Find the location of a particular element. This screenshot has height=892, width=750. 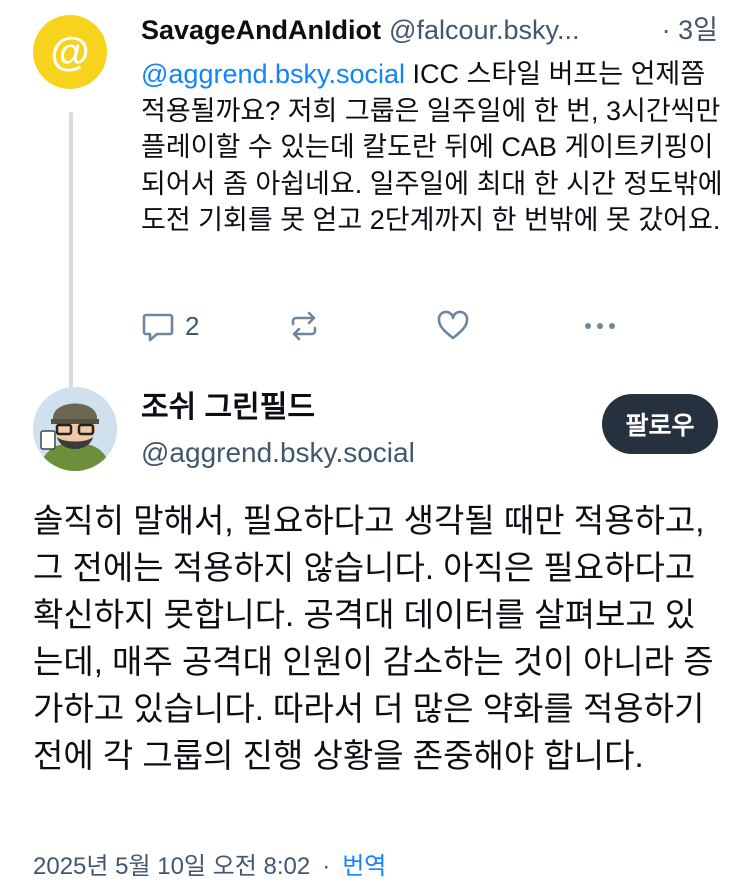

more-dots-icon is located at coordinates (600, 326).